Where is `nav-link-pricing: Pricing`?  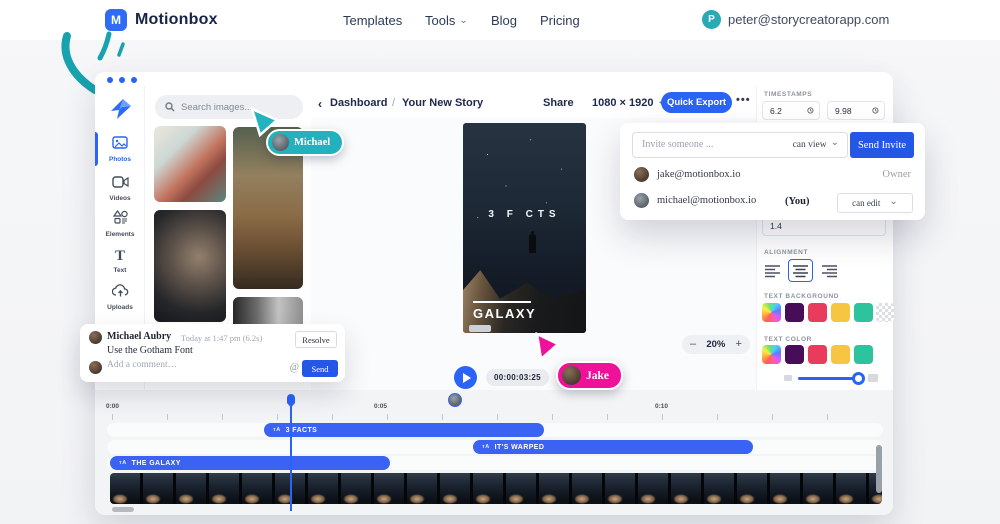 nav-link-pricing: Pricing is located at coordinates (560, 20).